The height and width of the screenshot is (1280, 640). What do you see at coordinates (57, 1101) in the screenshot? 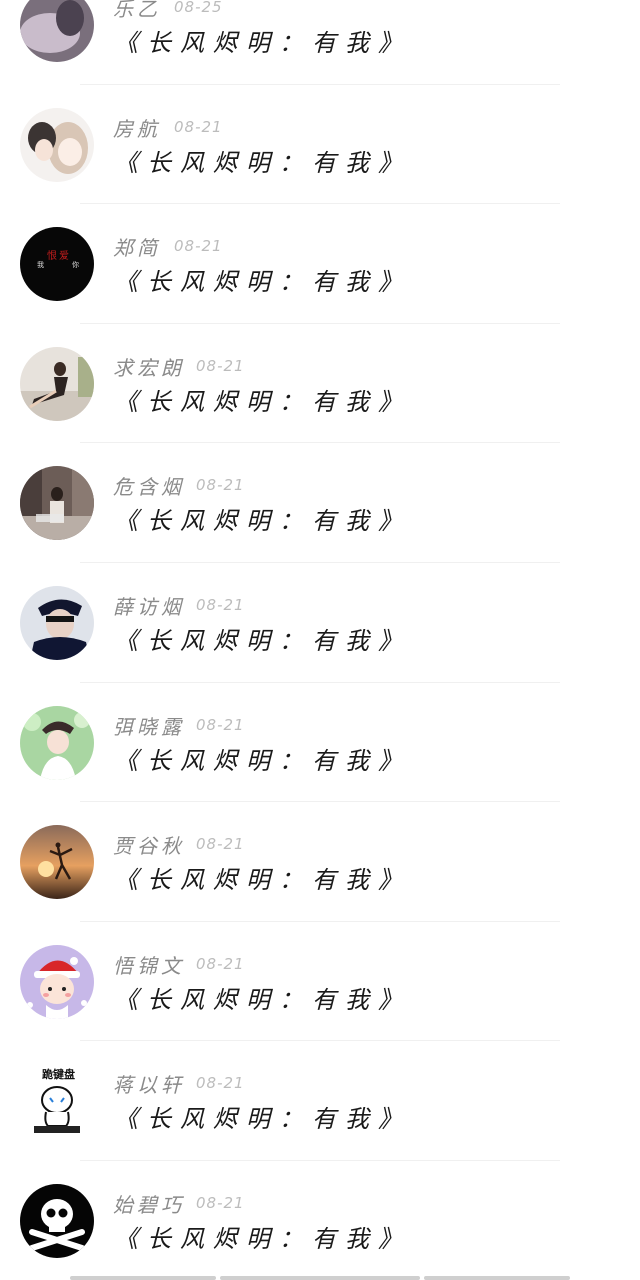
I see `kneel-keyboard-avatar-icon: 跪键盘` at bounding box center [57, 1101].